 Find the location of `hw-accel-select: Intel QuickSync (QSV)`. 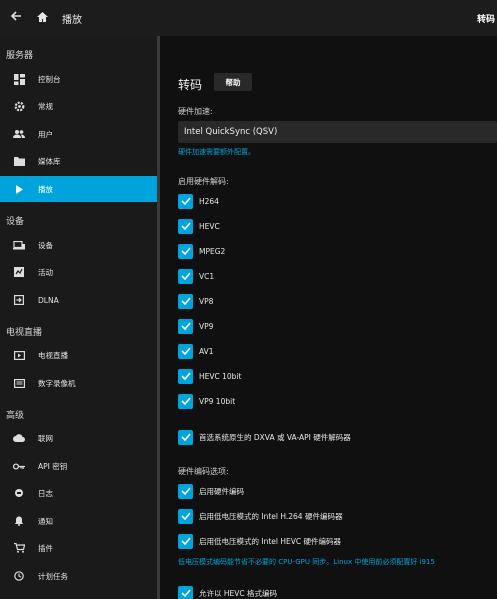

hw-accel-select: Intel QuickSync (QSV) is located at coordinates (337, 132).